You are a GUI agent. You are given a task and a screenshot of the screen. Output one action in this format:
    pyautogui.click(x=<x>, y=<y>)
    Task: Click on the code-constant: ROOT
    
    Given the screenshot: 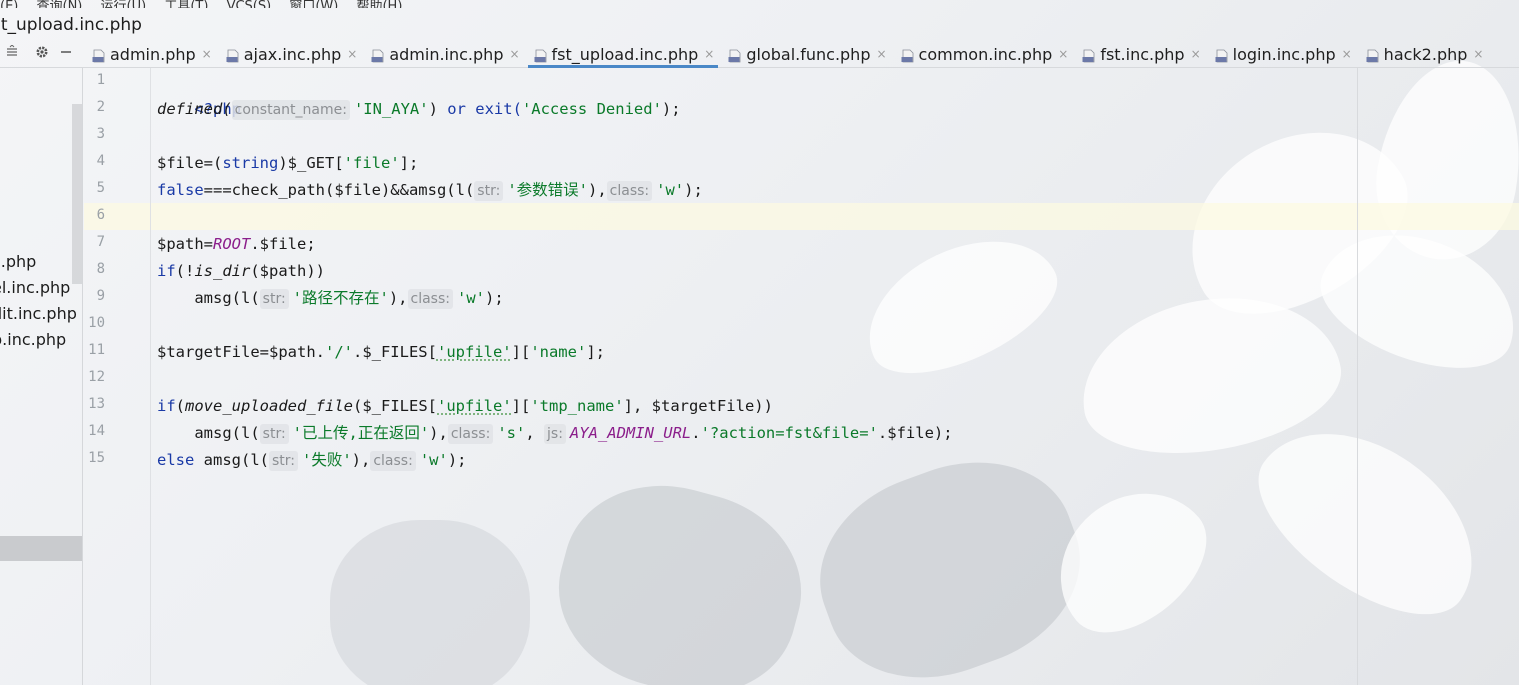 What is the action you would take?
    pyautogui.click(x=232, y=244)
    